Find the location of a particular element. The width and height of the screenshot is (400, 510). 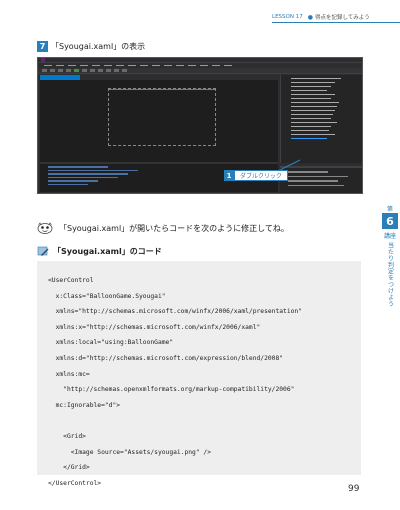

pencil-icon is located at coordinates (43, 251).